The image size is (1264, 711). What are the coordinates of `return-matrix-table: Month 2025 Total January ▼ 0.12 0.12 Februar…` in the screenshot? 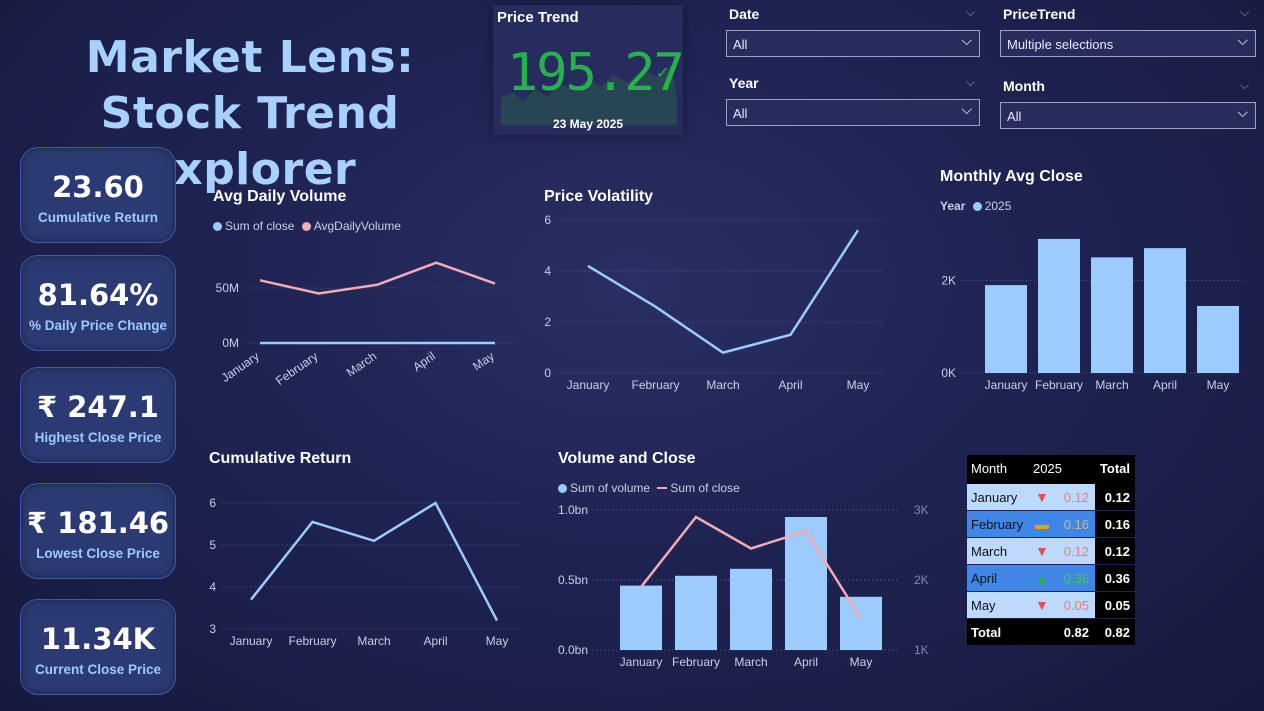 It's located at (1051, 550).